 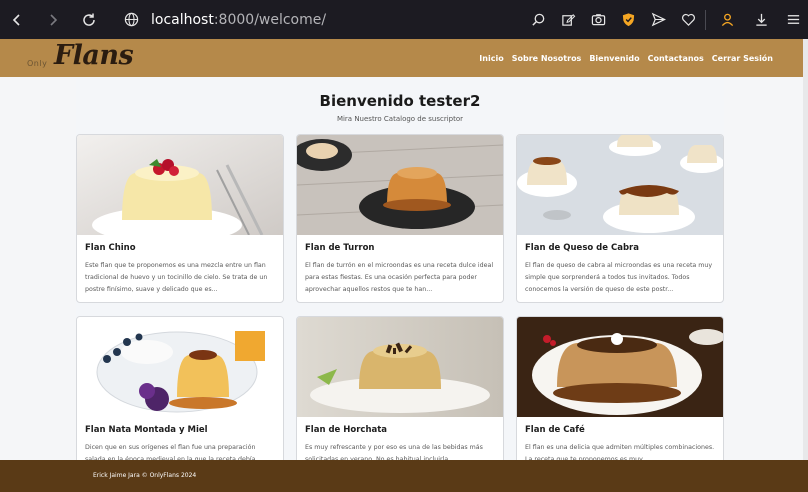 What do you see at coordinates (676, 58) in the screenshot?
I see `nav-link-contactanos: Contactanos` at bounding box center [676, 58].